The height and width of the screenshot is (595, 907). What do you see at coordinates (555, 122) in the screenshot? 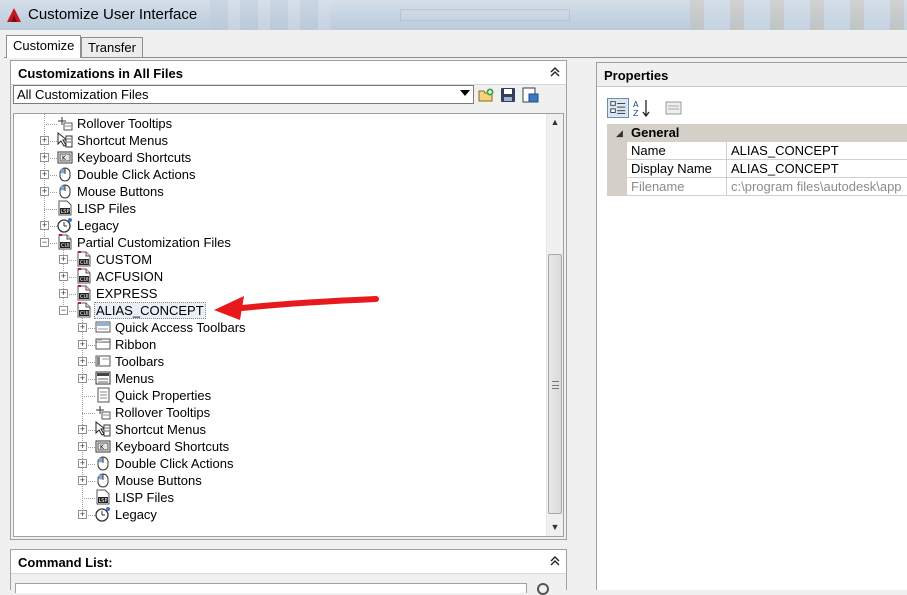
I see `scroll-up-icon: ▲` at bounding box center [555, 122].